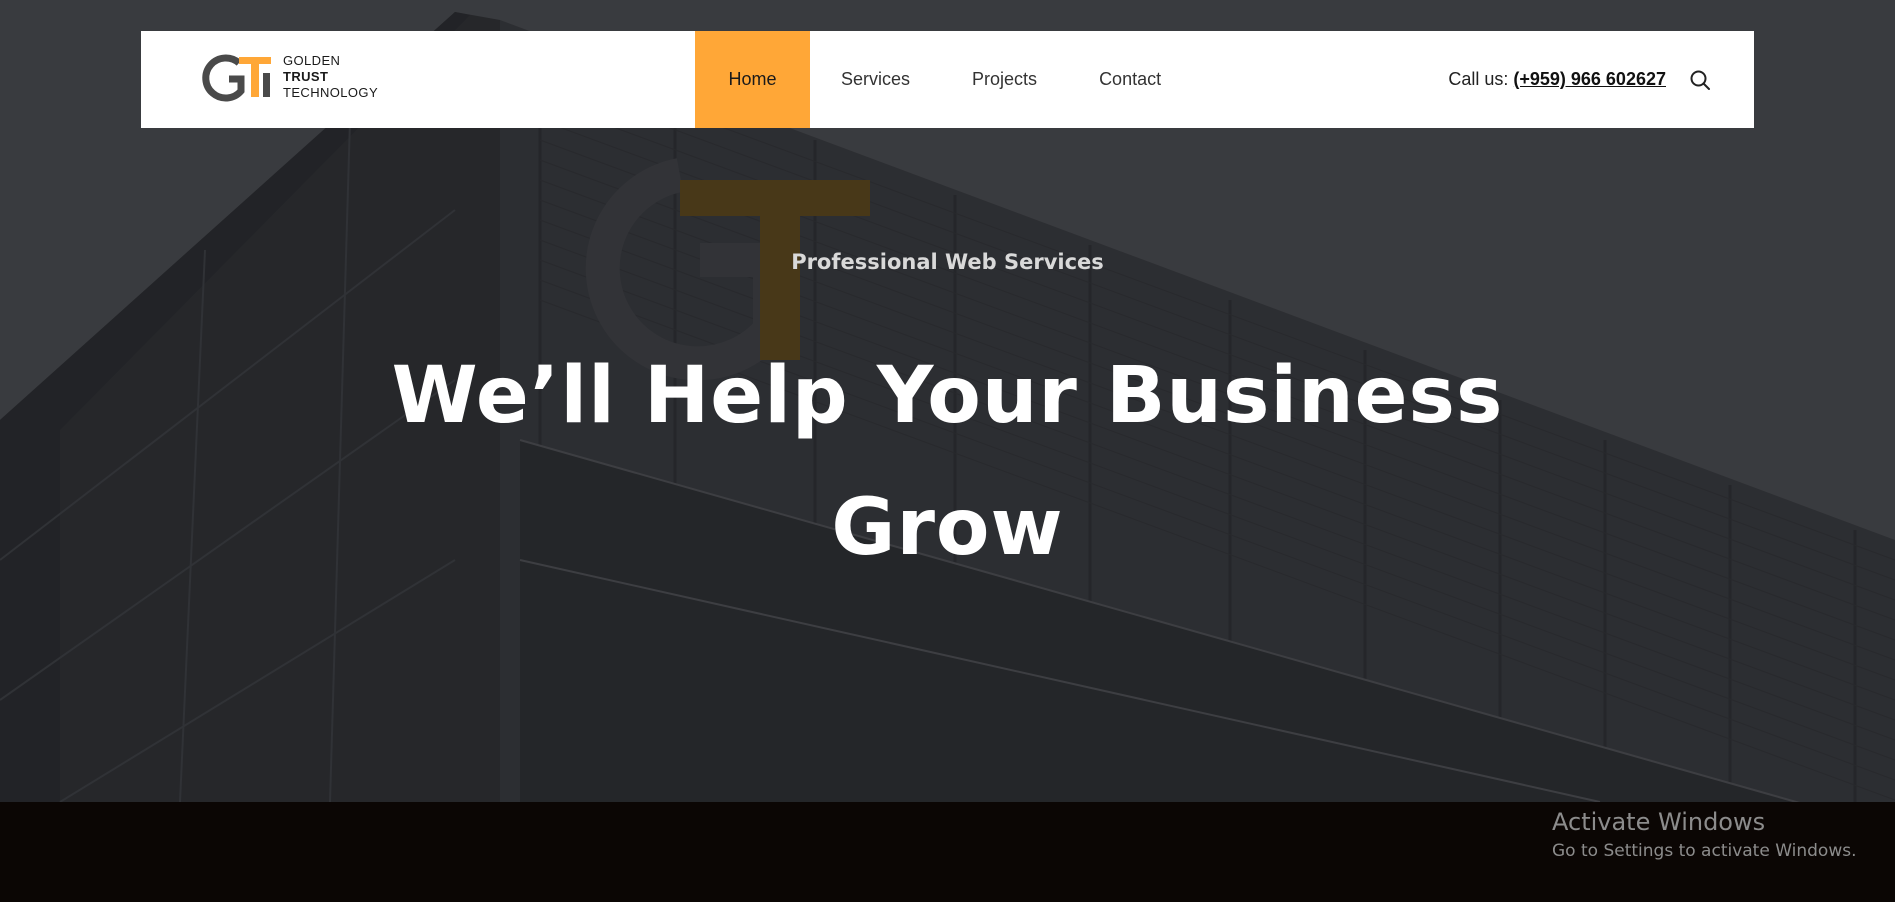  I want to click on call-us: Call us: (+959) 966 602627, so click(1557, 79).